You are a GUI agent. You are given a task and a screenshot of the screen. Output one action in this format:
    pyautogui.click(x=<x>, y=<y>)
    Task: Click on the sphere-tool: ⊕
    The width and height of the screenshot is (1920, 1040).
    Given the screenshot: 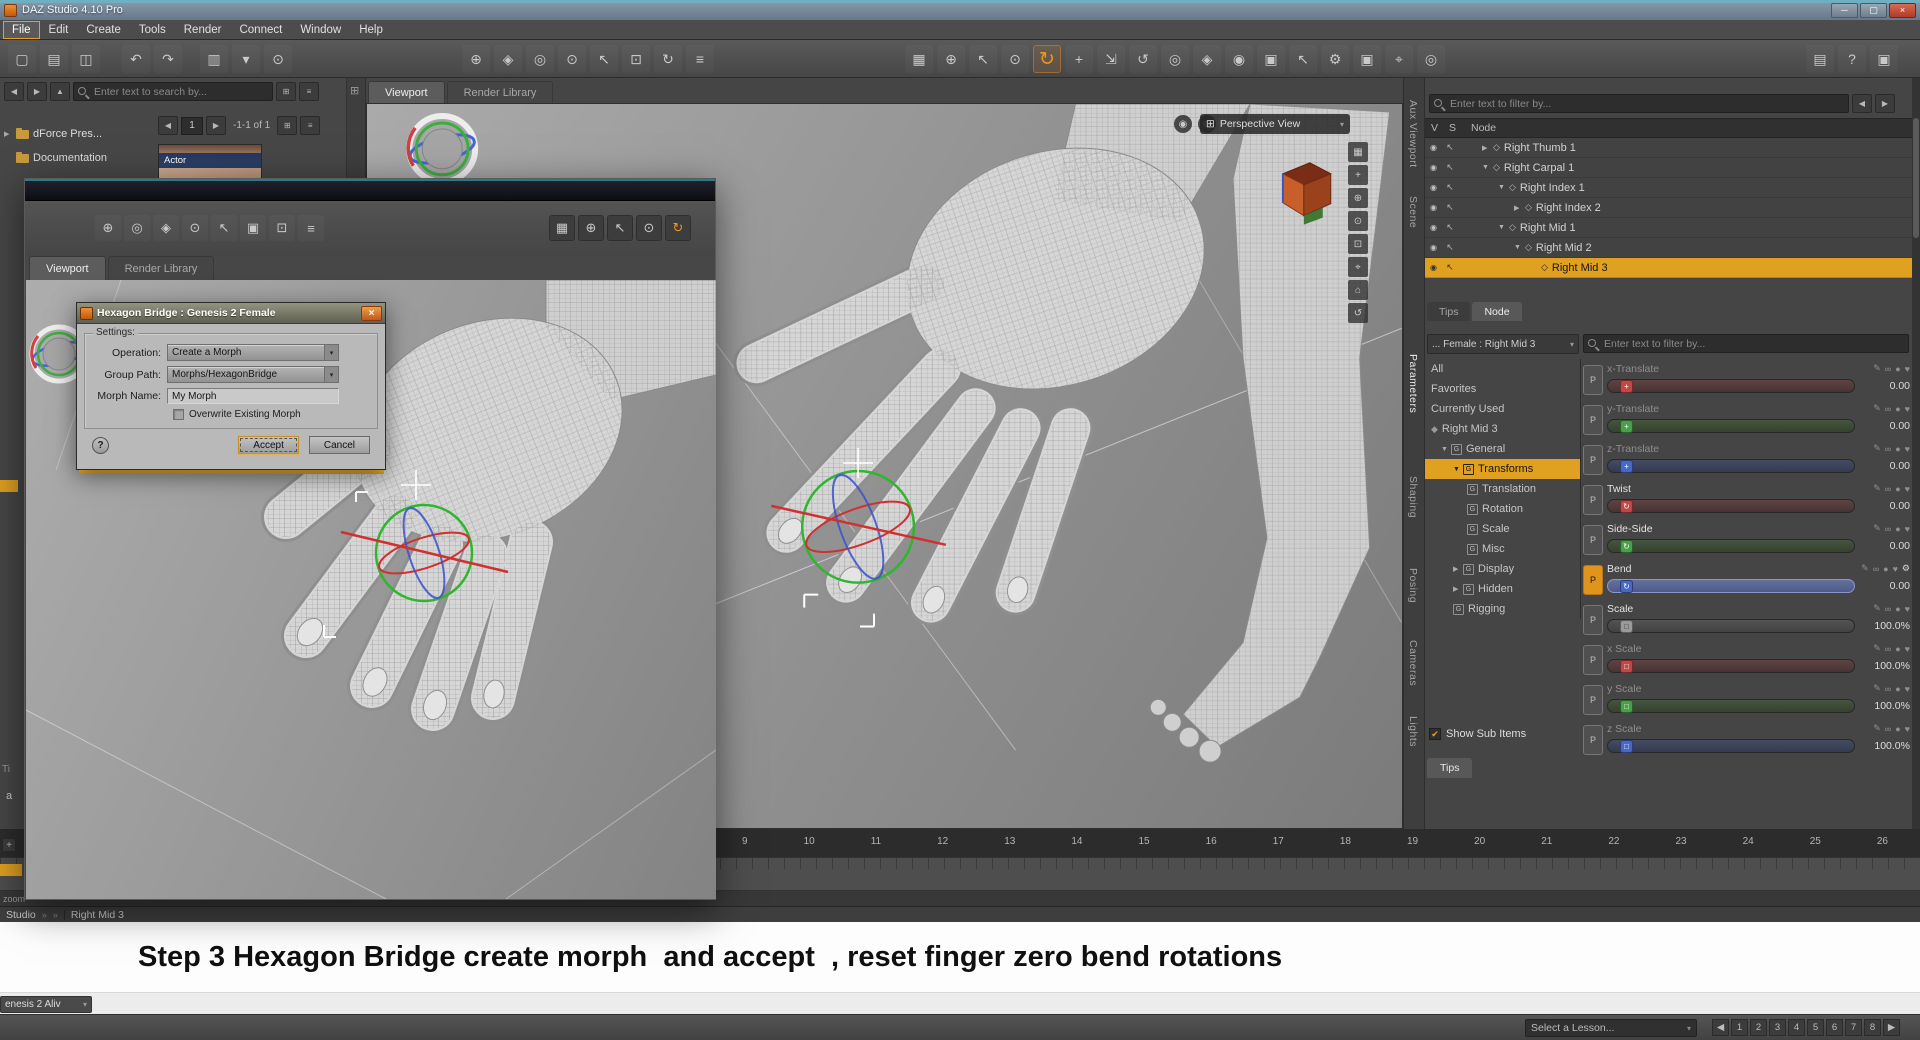 What is the action you would take?
    pyautogui.click(x=591, y=228)
    